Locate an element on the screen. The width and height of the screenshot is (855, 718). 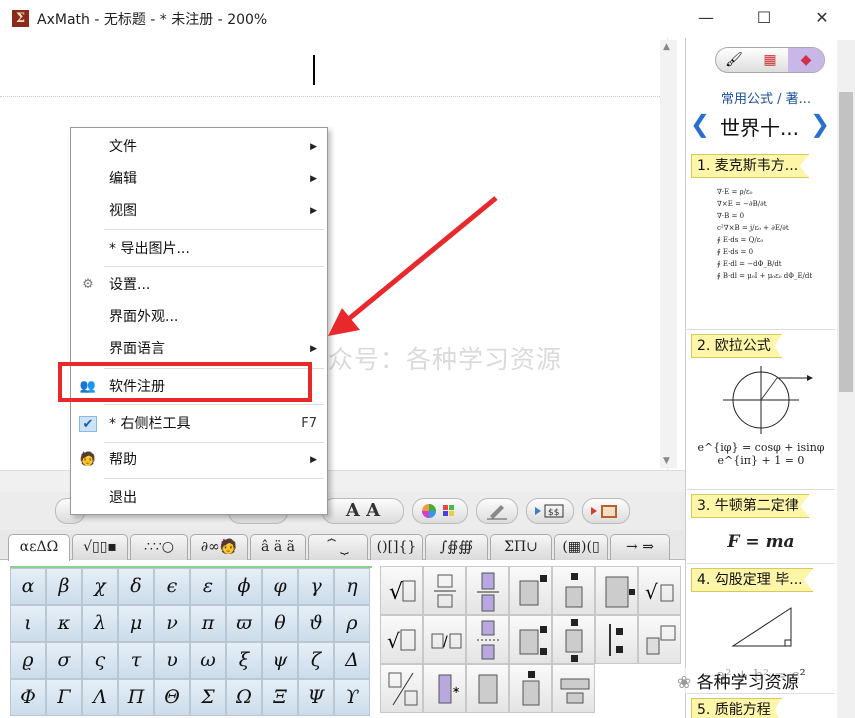
symbol-button: η is located at coordinates (352, 586).